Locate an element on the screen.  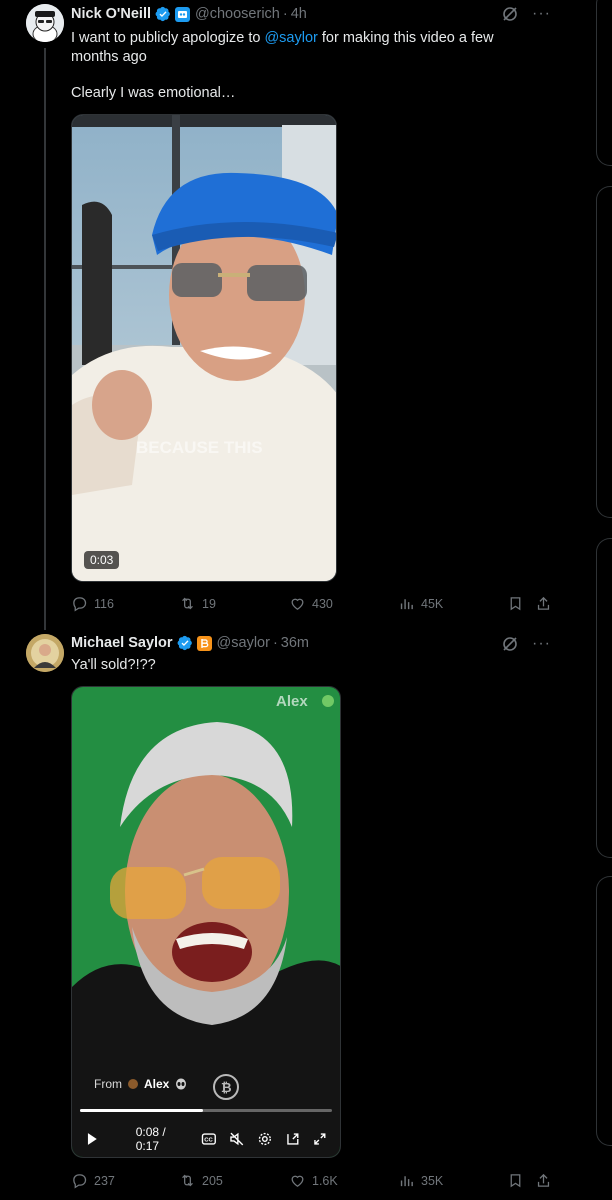
video-source-attribution: From Alex is located at coordinates (140, 1084).